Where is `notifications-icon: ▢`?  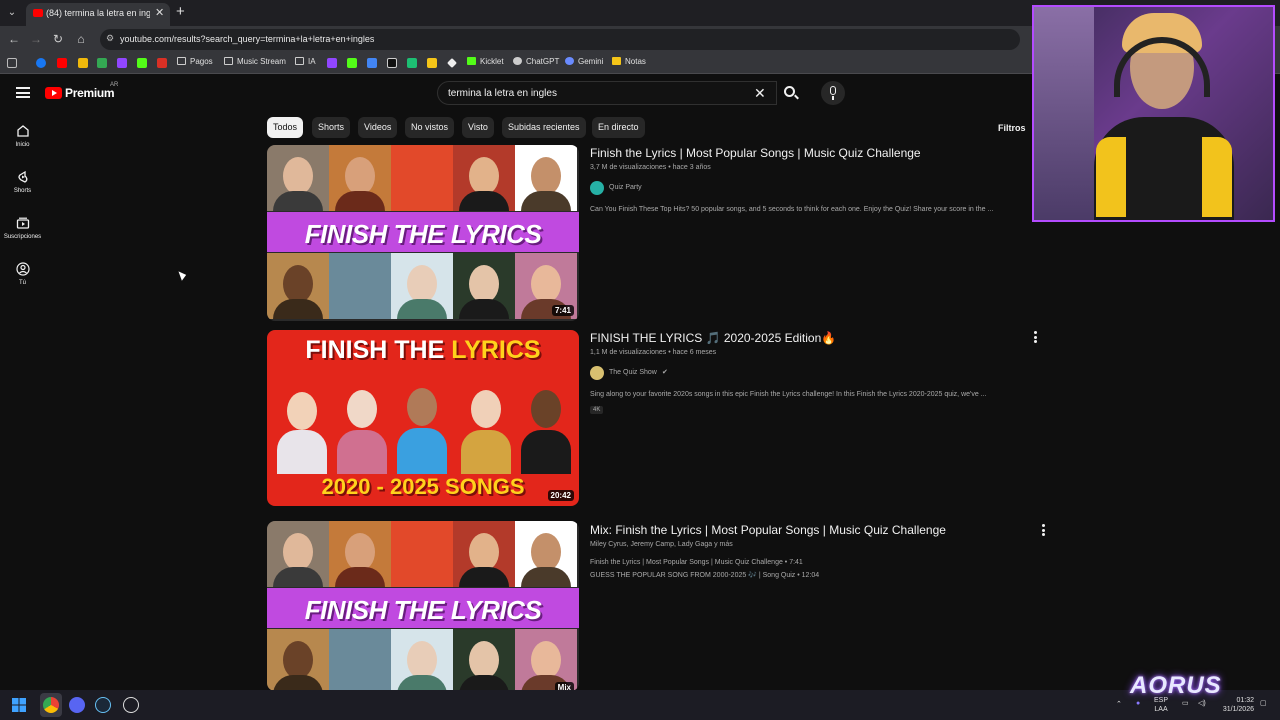 notifications-icon: ▢ is located at coordinates (1263, 703).